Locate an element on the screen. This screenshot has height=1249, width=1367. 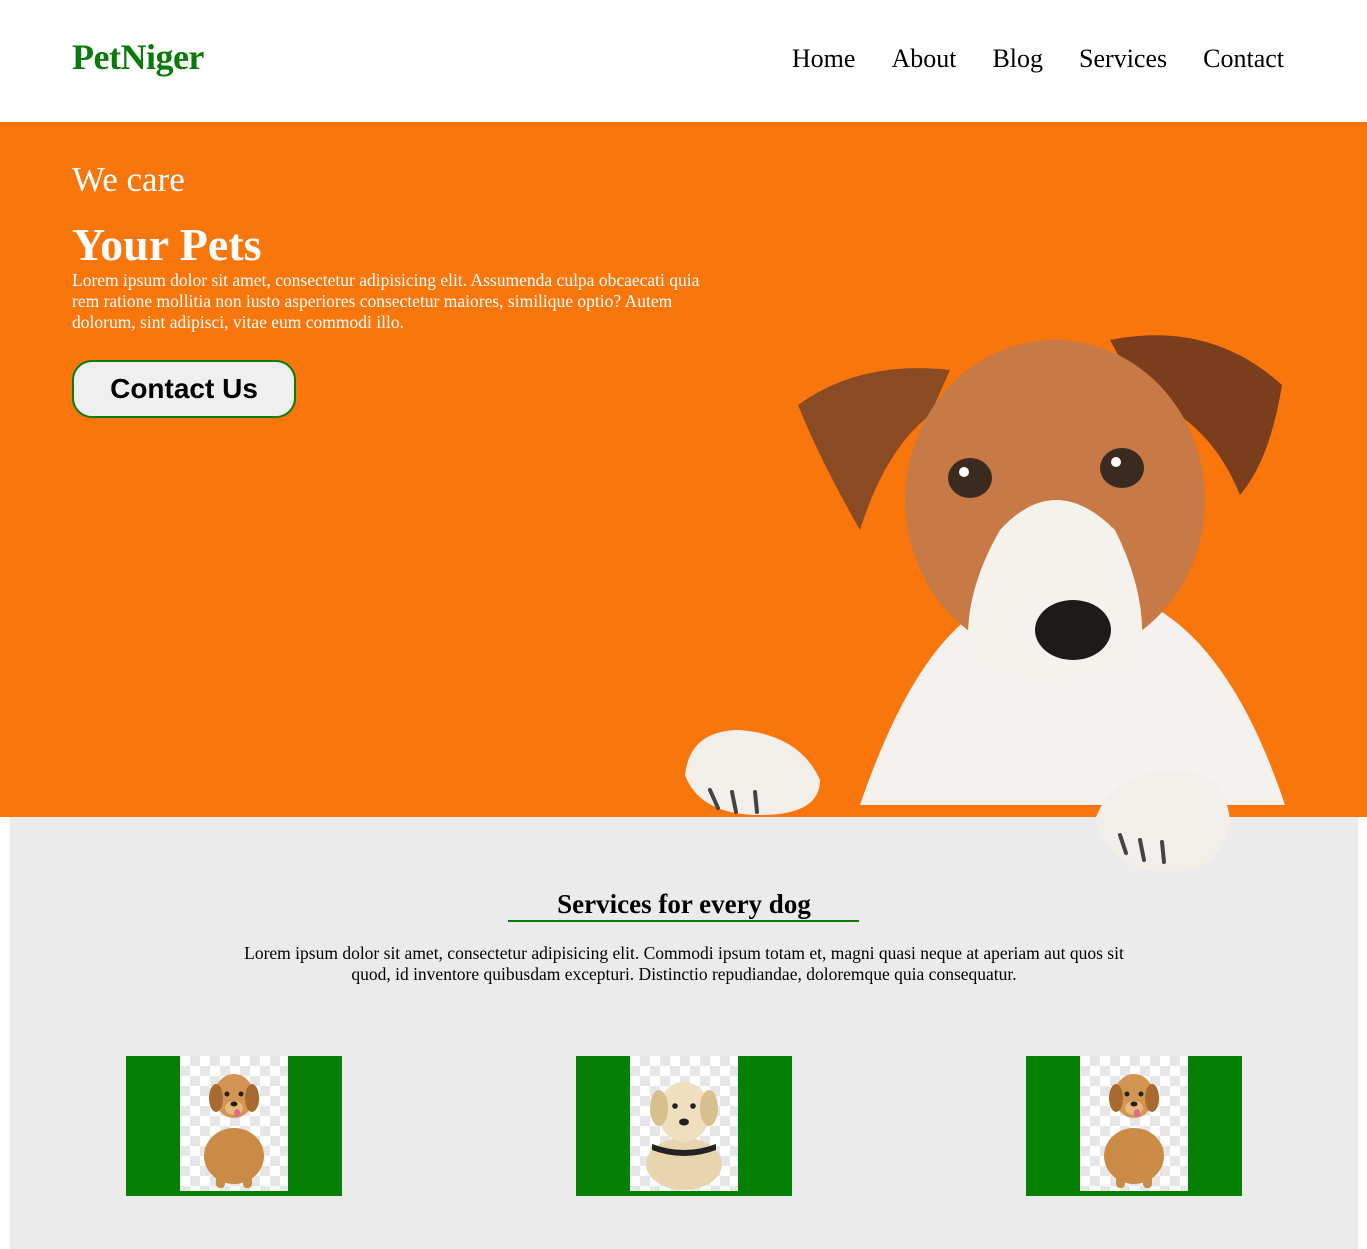
main-nav: Home About Blog Services Contact is located at coordinates (1020, 59).